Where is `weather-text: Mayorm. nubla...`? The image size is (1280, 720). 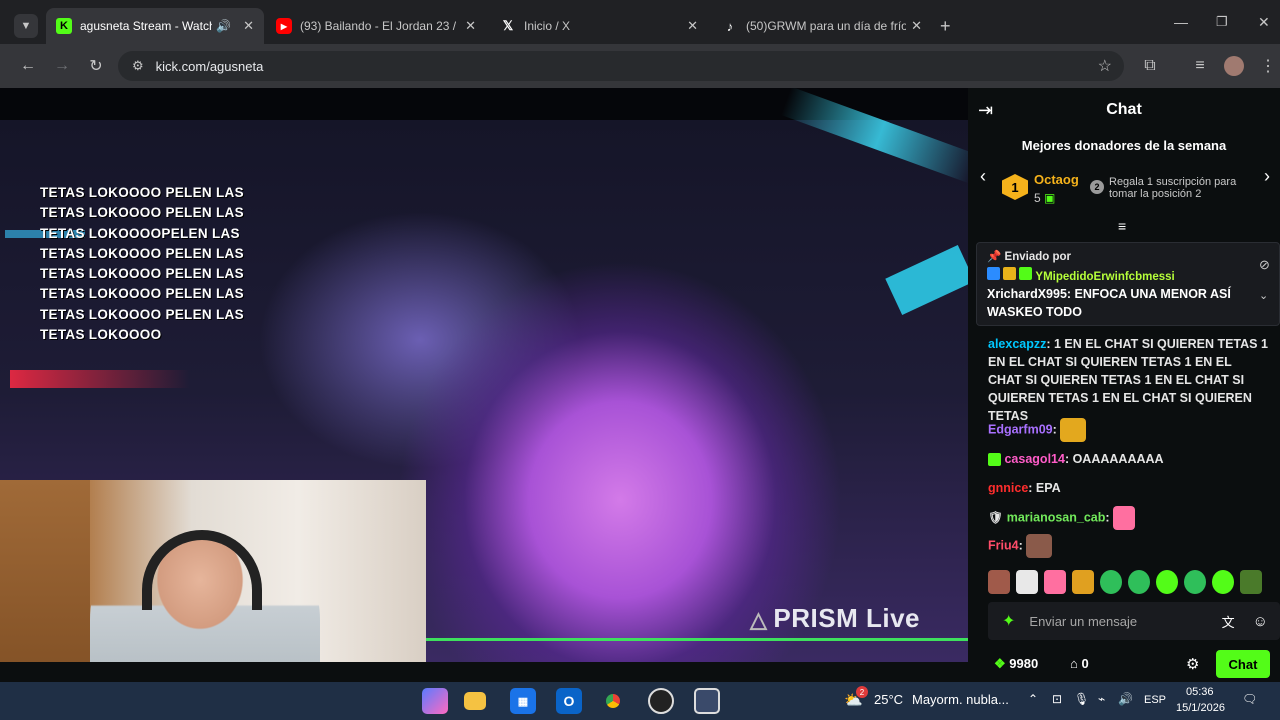
weather-text: Mayorm. nubla... is located at coordinates (960, 699).